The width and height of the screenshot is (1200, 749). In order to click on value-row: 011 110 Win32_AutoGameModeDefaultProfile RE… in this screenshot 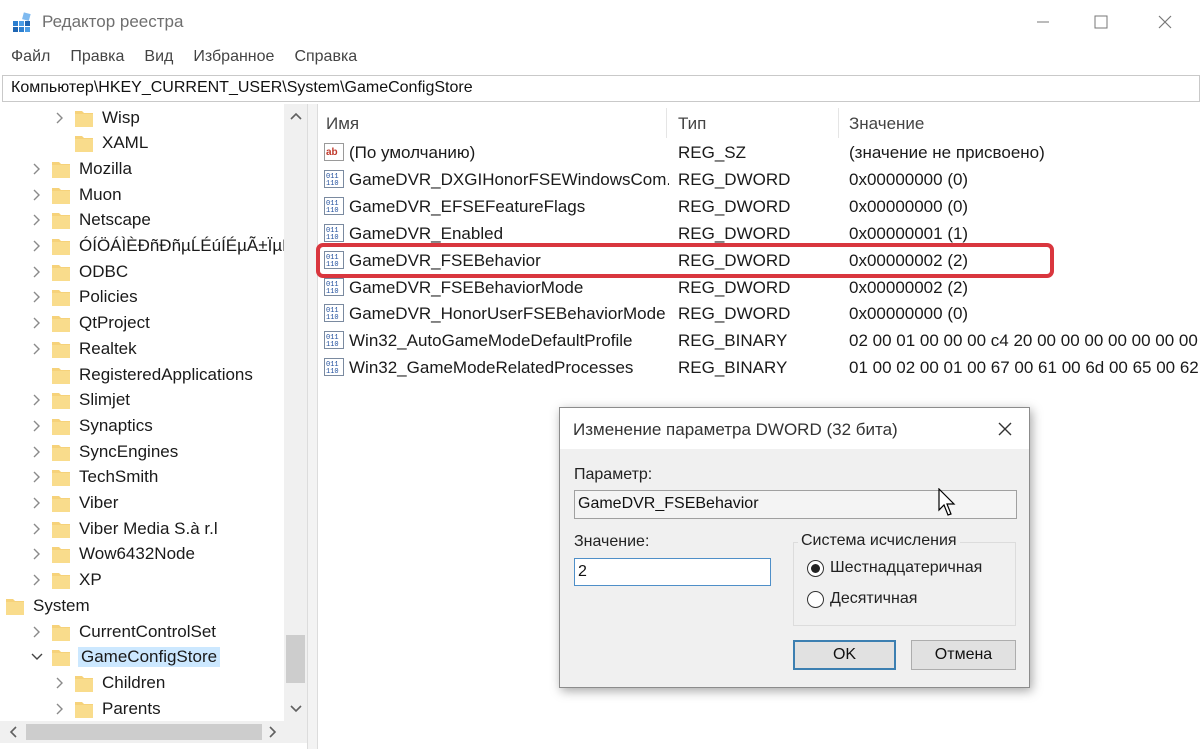, I will do `click(759, 341)`.